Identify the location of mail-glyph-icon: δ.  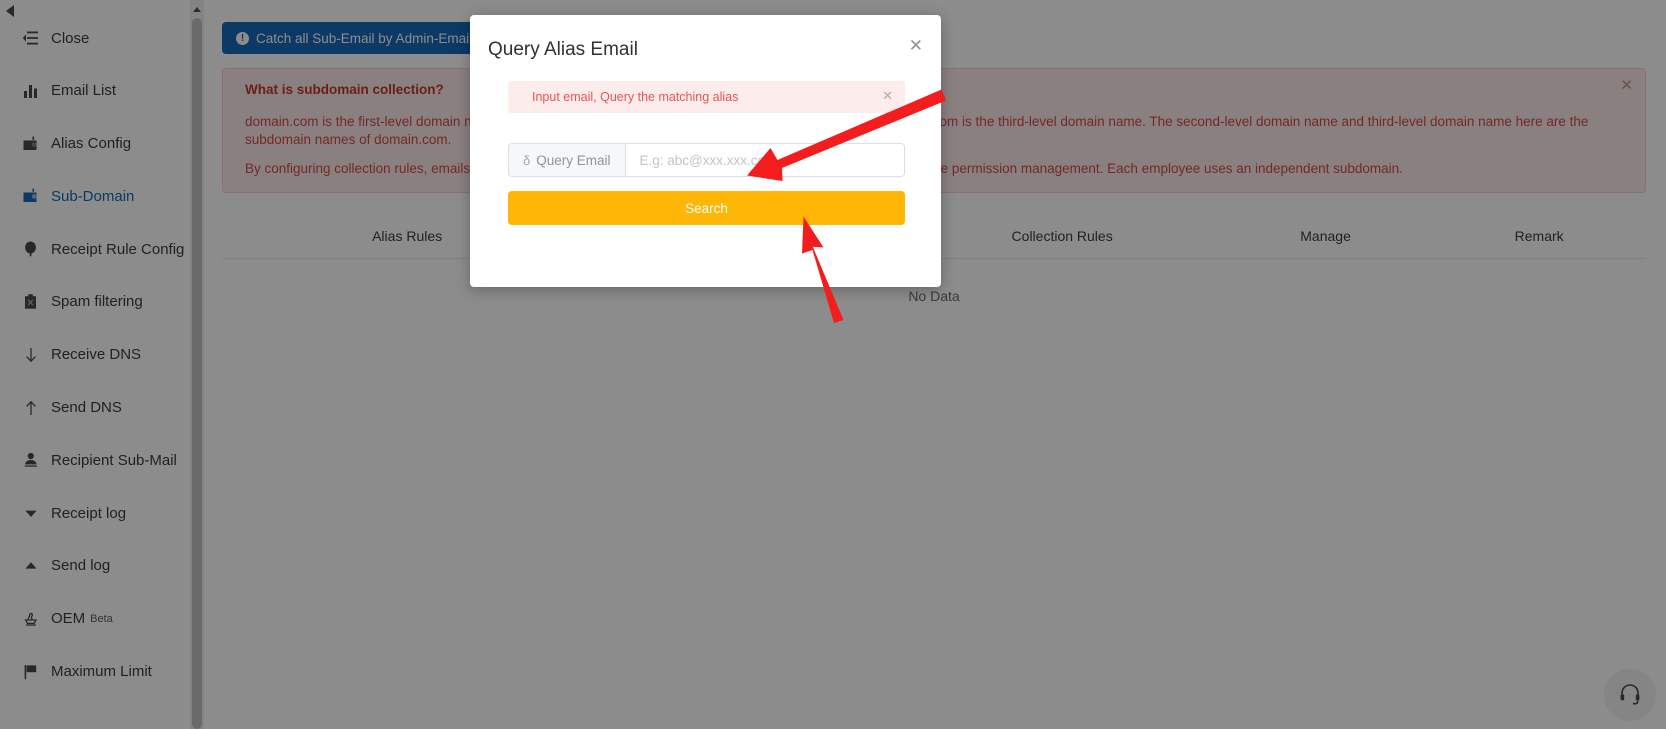
(527, 160).